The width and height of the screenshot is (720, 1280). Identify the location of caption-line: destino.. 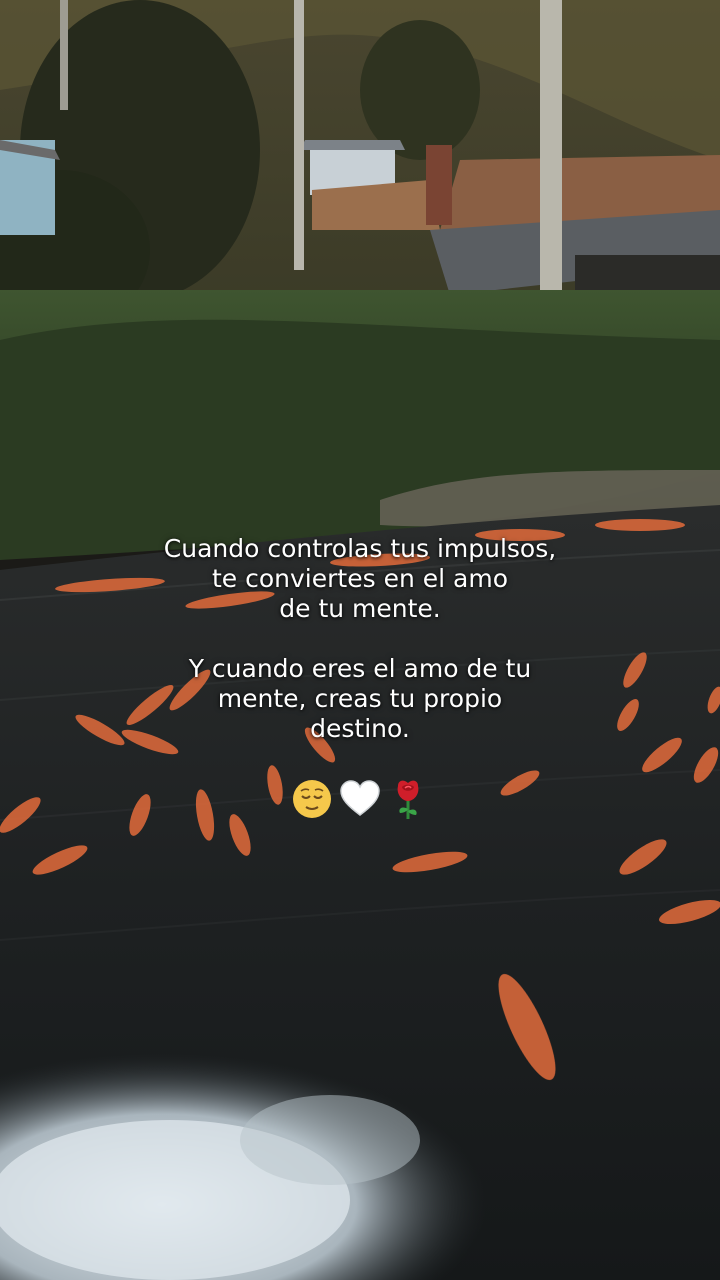
(360, 728).